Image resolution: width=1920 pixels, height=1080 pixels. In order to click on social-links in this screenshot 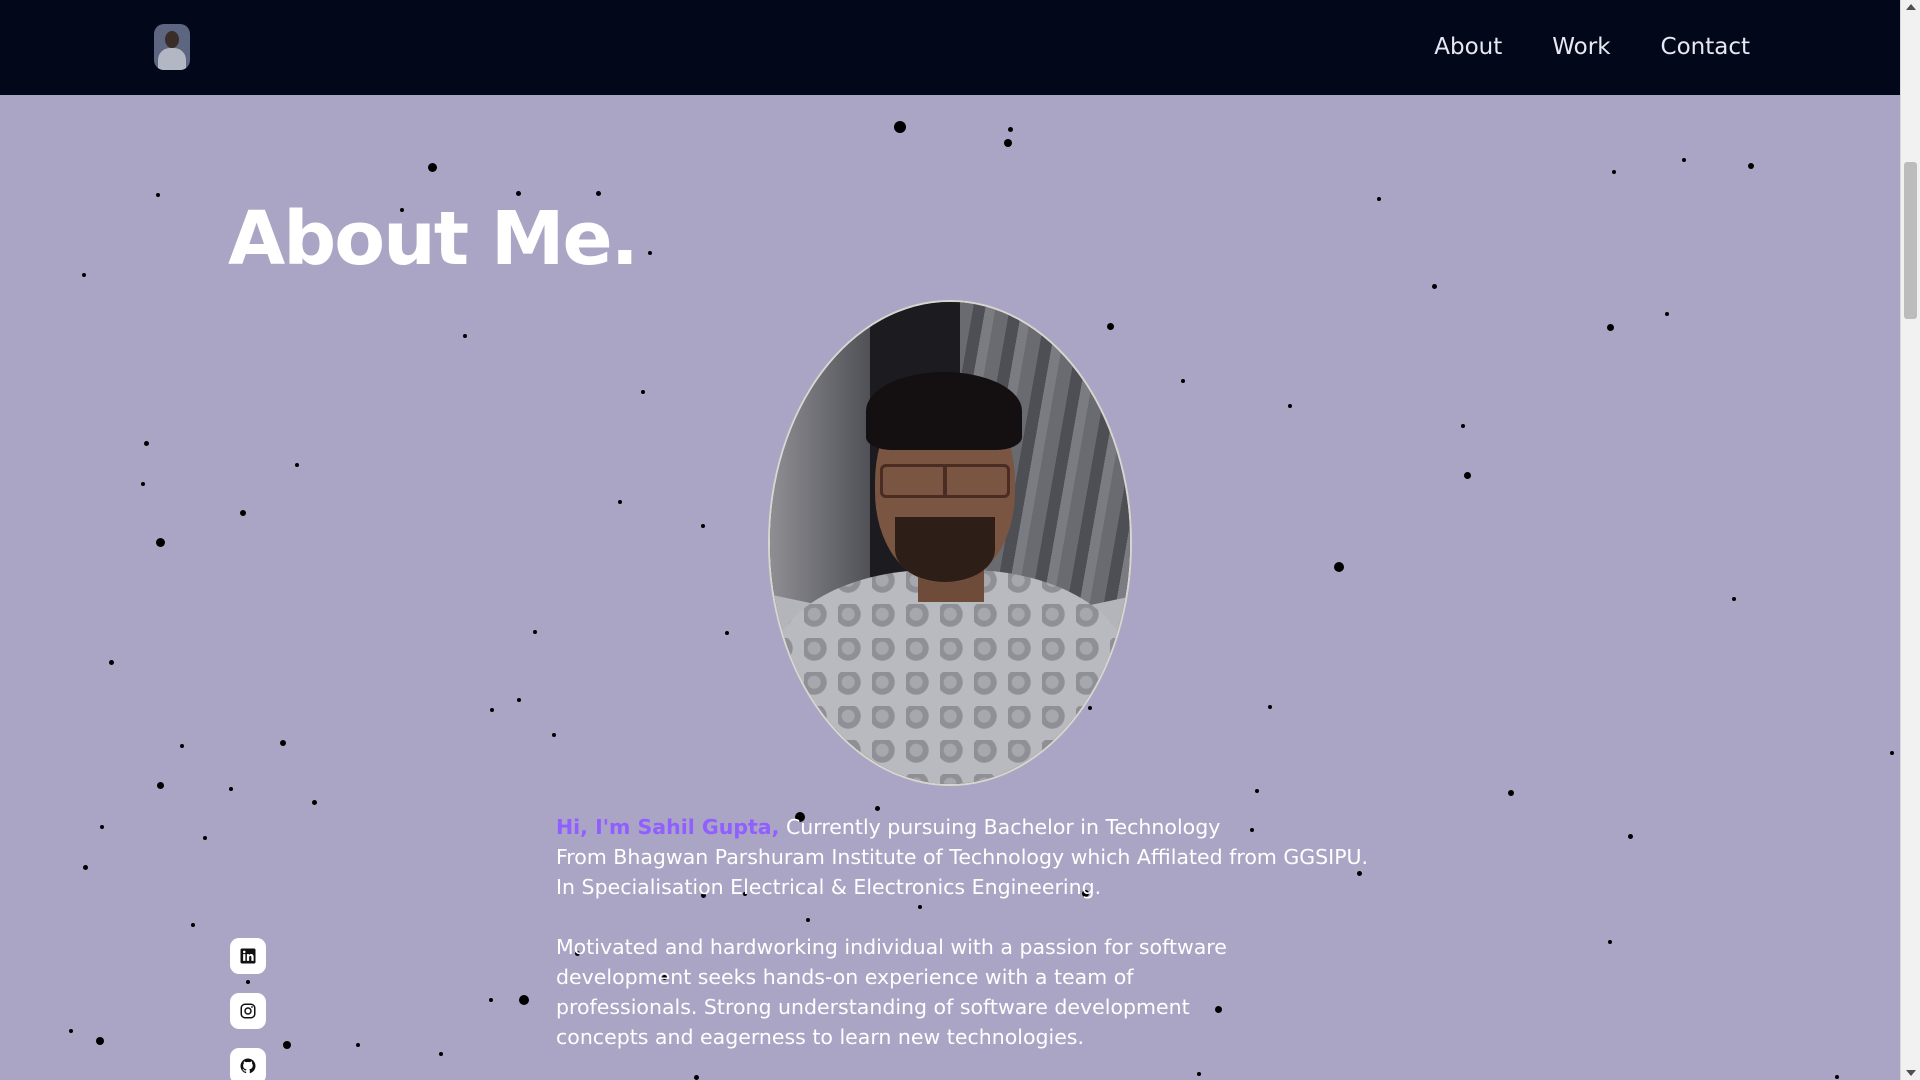, I will do `click(248, 1009)`.